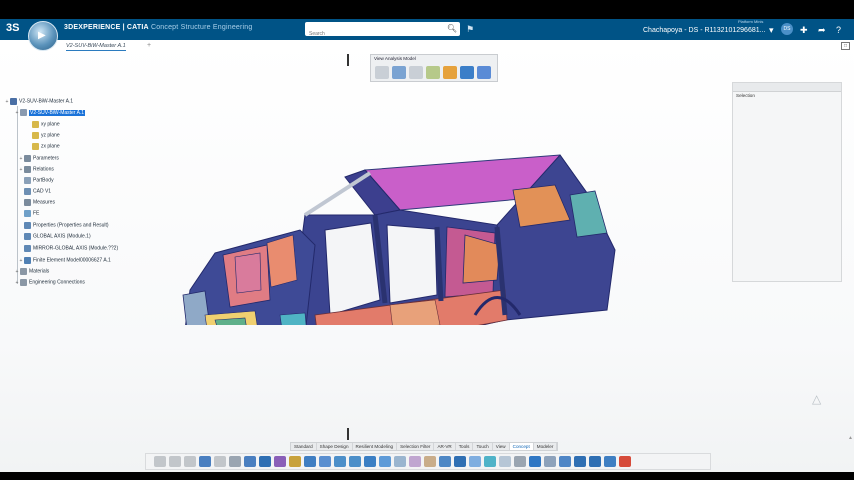  I want to click on viewport-splitter-bottom, so click(348, 434).